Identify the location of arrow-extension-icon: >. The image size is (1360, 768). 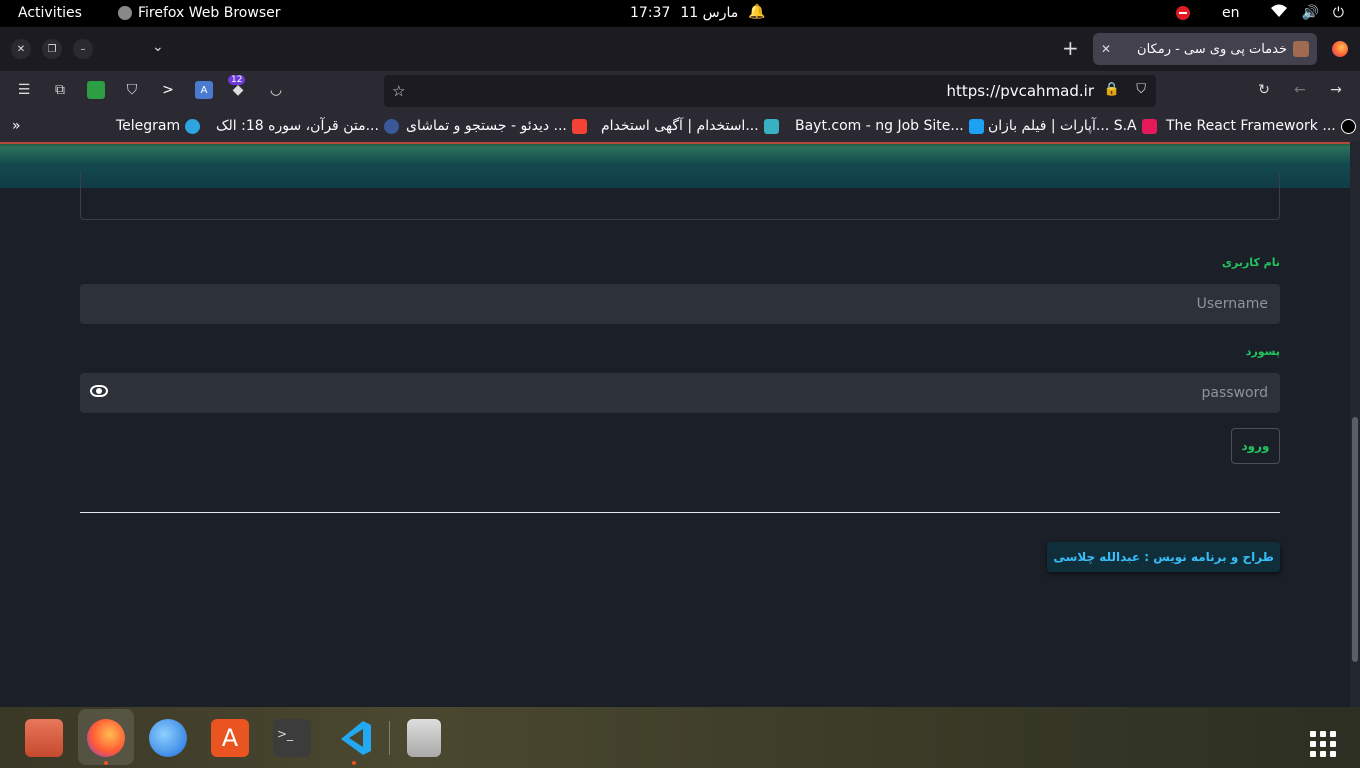
(168, 90).